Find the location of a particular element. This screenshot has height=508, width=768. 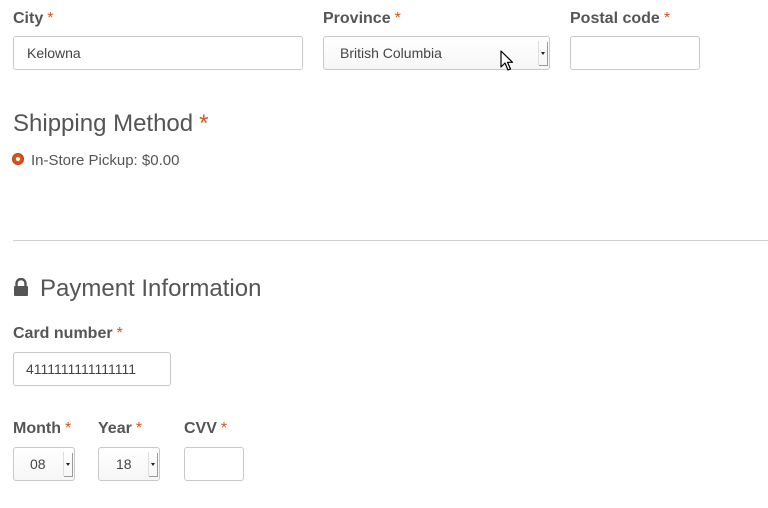

year-label: Year * is located at coordinates (120, 428).